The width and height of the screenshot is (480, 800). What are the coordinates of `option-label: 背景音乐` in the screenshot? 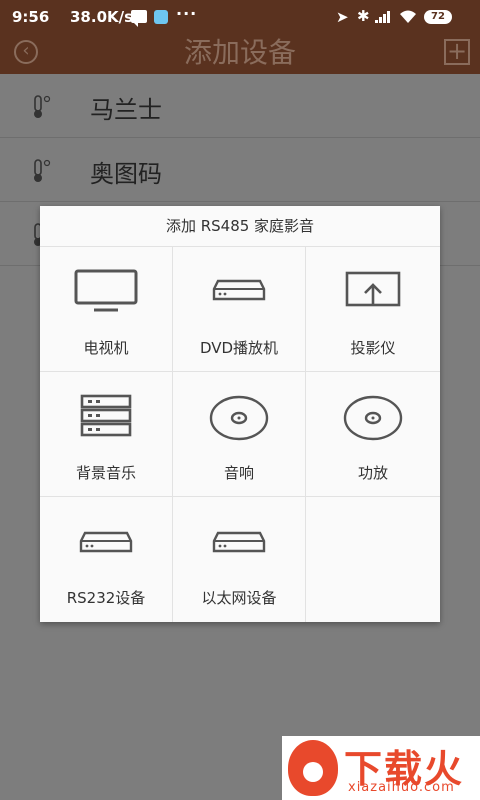 It's located at (105, 473).